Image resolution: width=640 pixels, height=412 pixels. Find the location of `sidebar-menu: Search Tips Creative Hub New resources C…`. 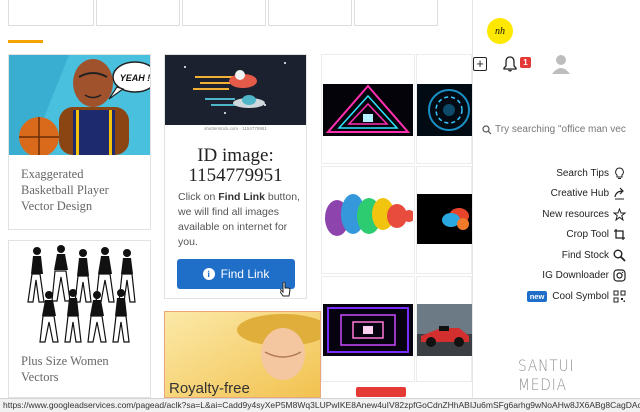

sidebar-menu: Search Tips Creative Hub New resources C… is located at coordinates (551, 235).